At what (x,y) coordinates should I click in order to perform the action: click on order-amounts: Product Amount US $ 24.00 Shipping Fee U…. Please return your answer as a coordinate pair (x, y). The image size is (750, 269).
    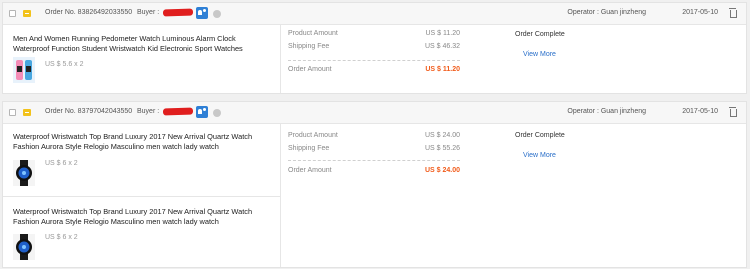
    Looking at the image, I should click on (388, 145).